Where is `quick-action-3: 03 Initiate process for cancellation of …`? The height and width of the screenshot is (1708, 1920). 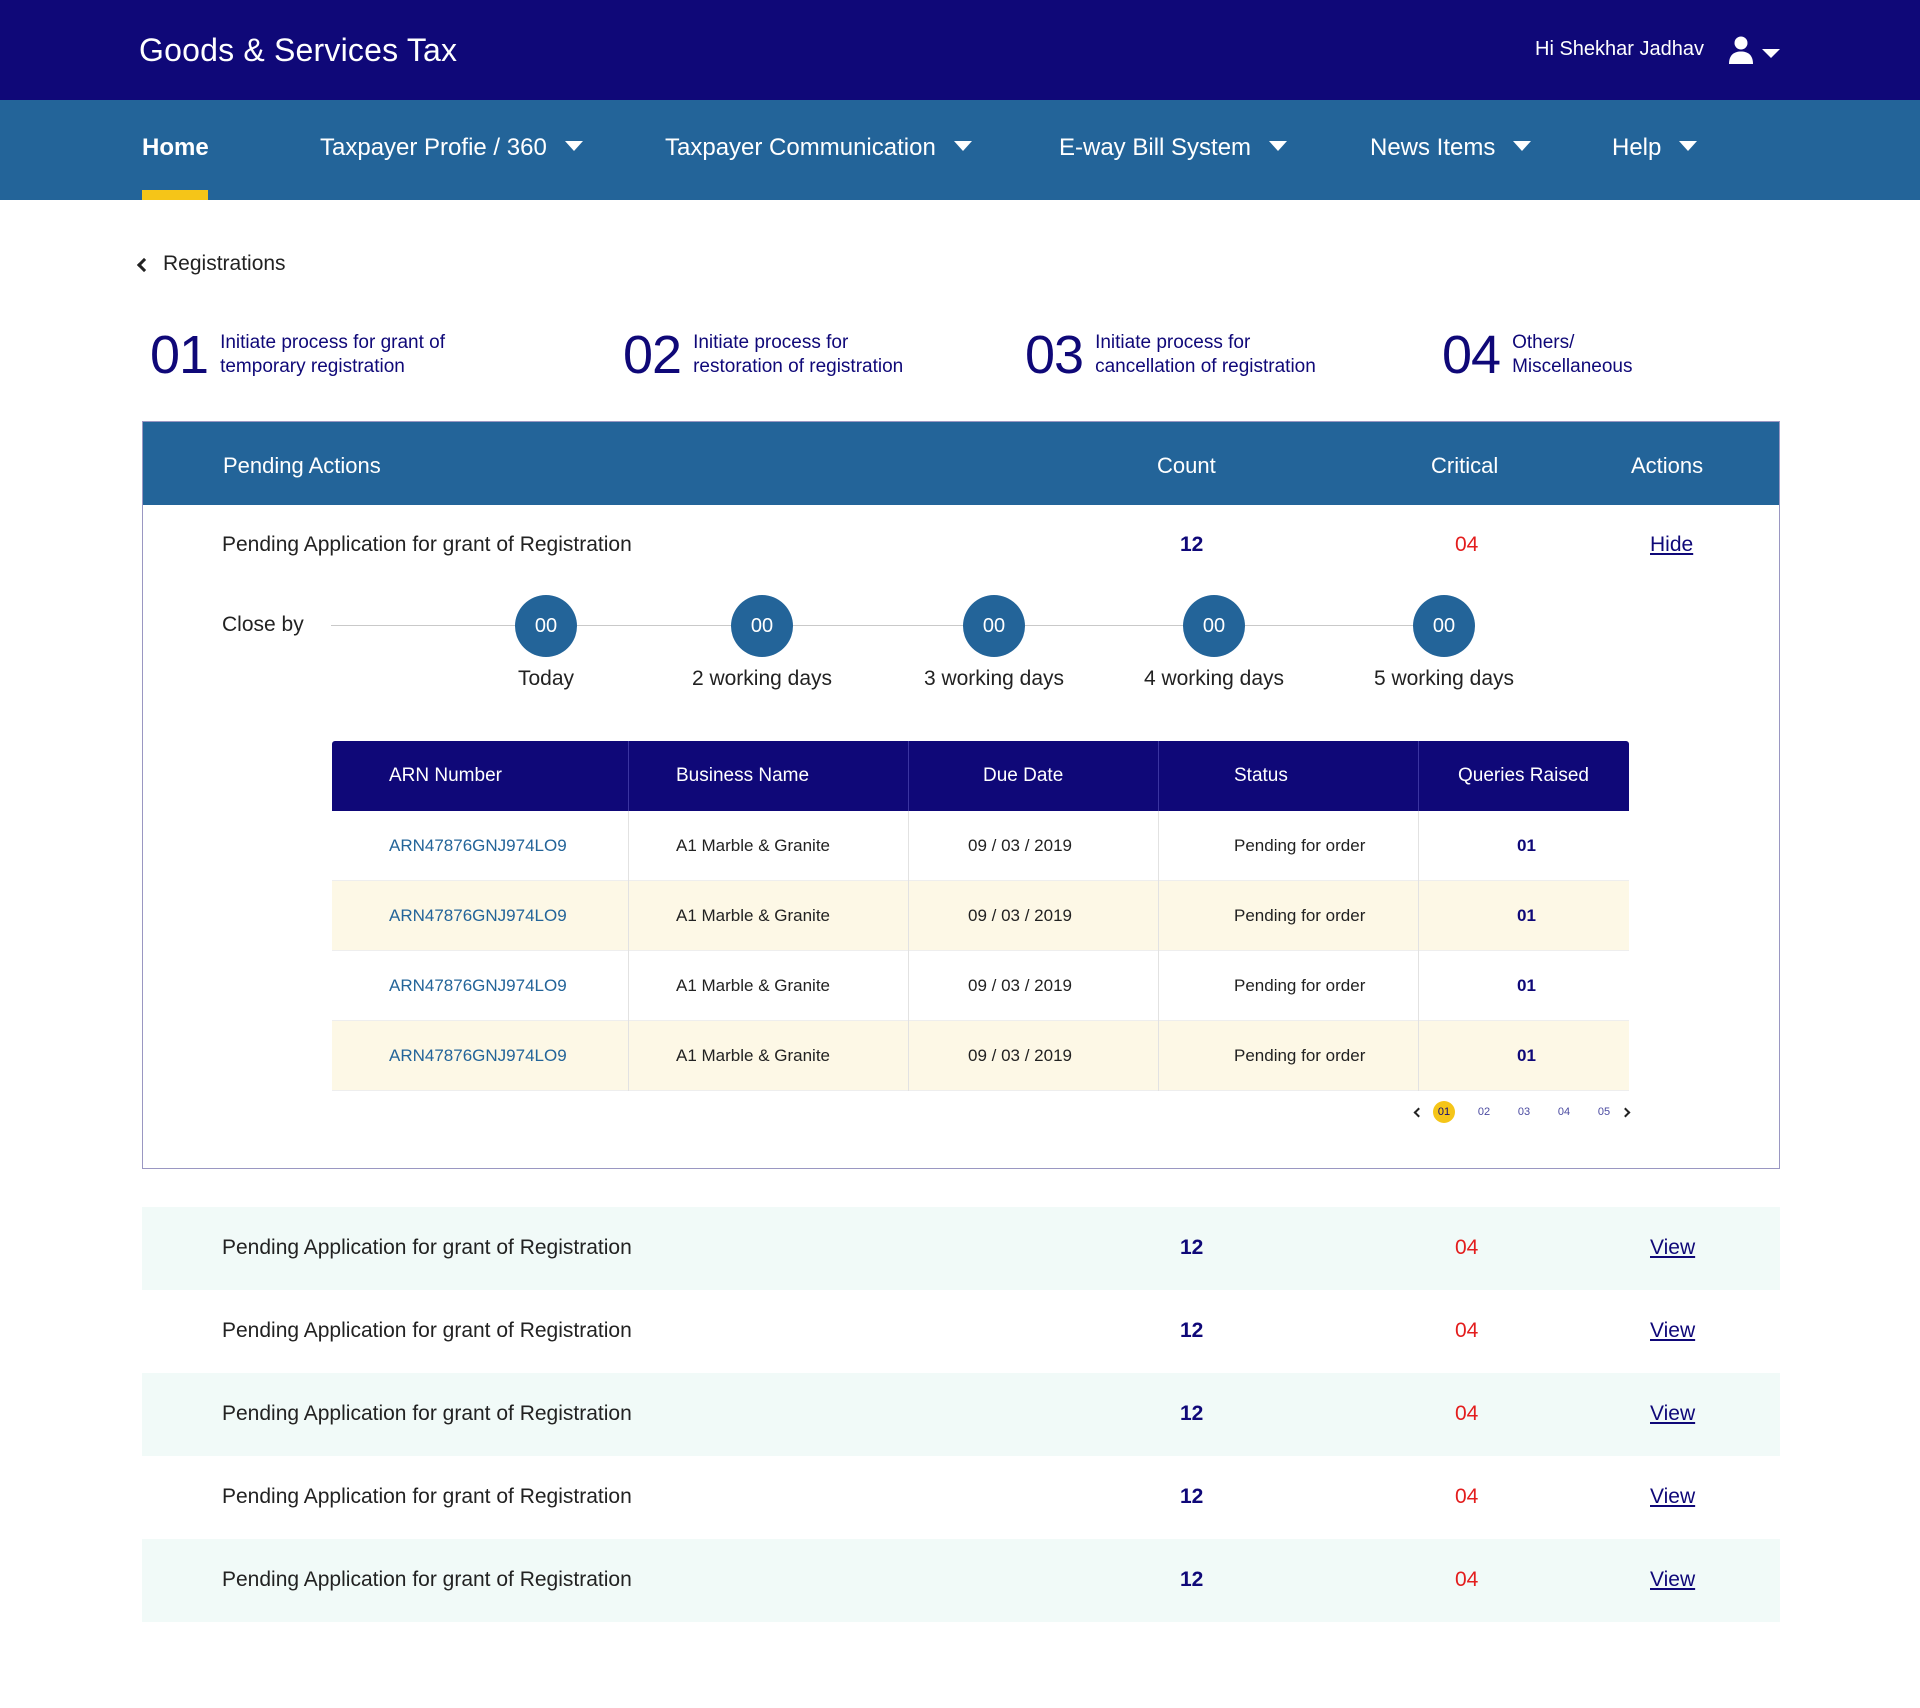
quick-action-3: 03 Initiate process for cancellation of … is located at coordinates (1170, 355).